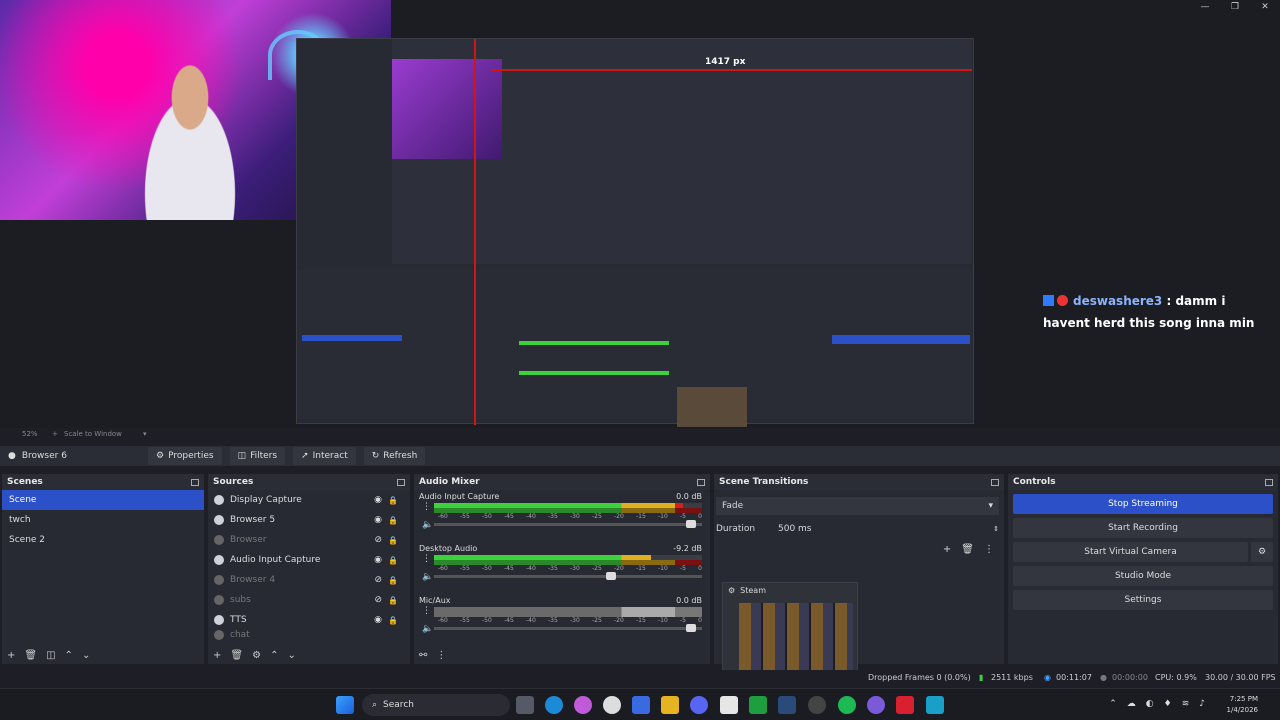 The height and width of the screenshot is (720, 1280). Describe the element at coordinates (670, 705) in the screenshot. I see `file-explorer-icon` at that location.